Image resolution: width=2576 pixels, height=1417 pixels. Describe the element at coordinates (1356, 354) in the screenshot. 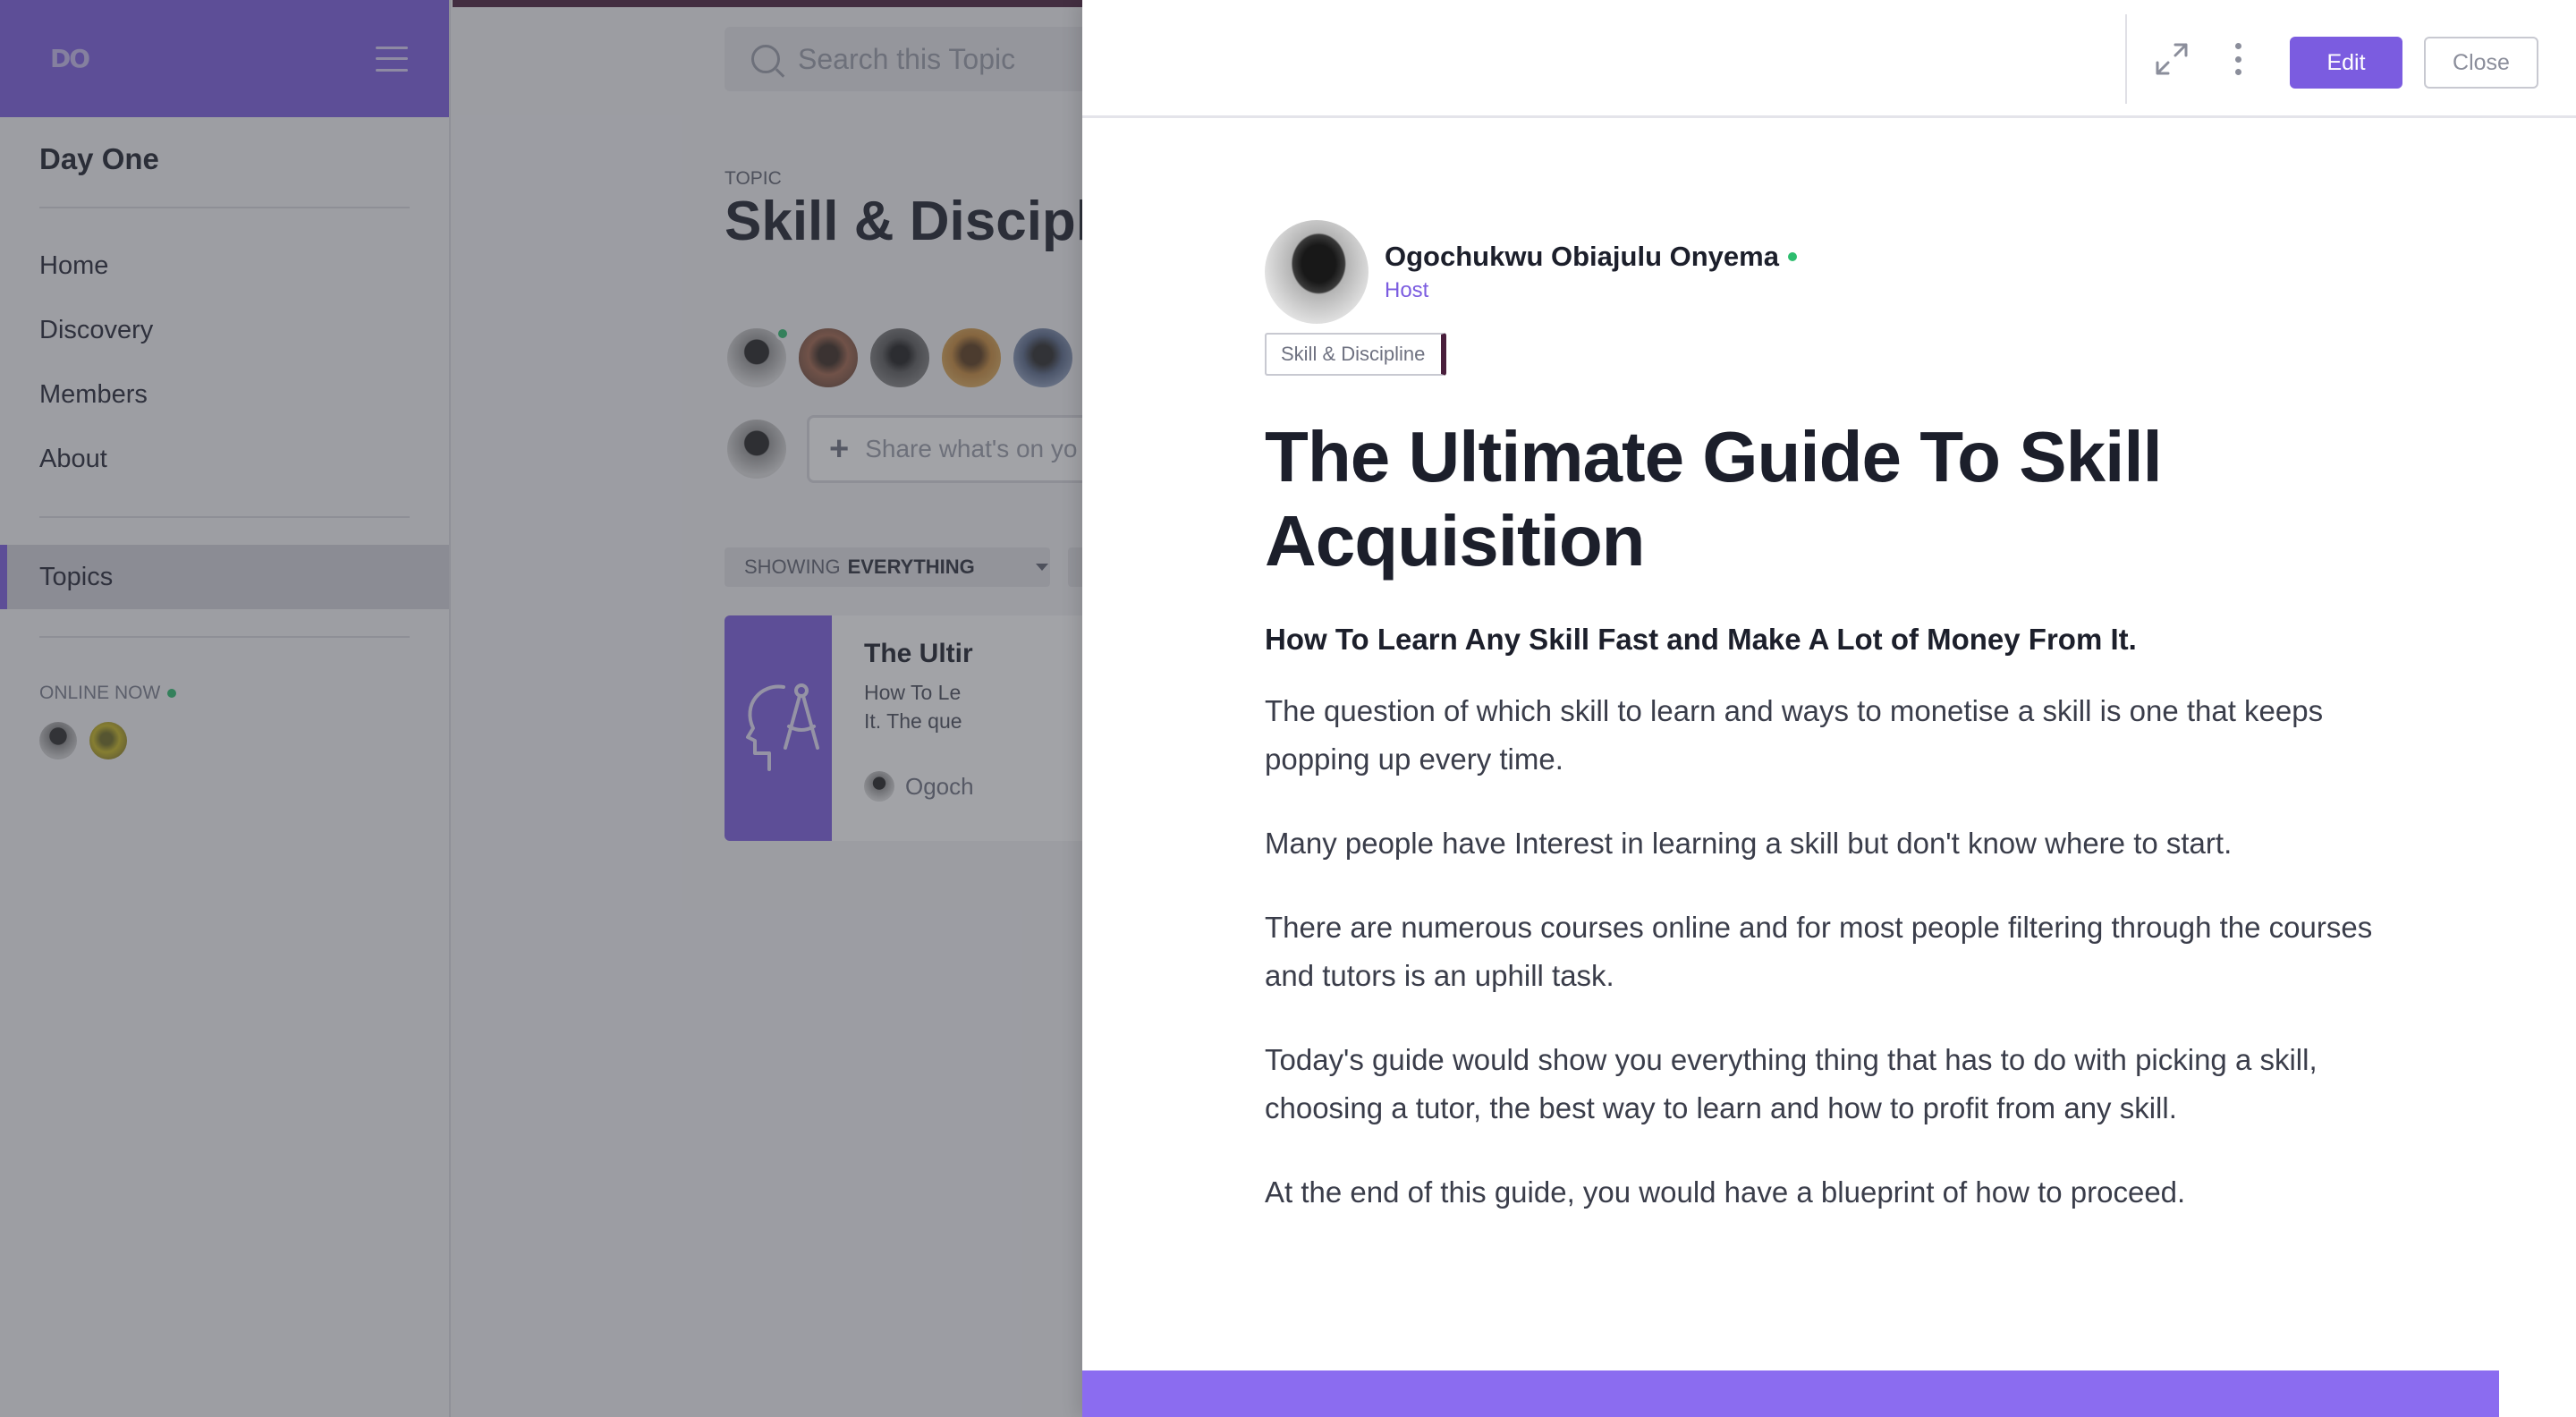

I see `topic-tag: Skill & Discipline` at that location.